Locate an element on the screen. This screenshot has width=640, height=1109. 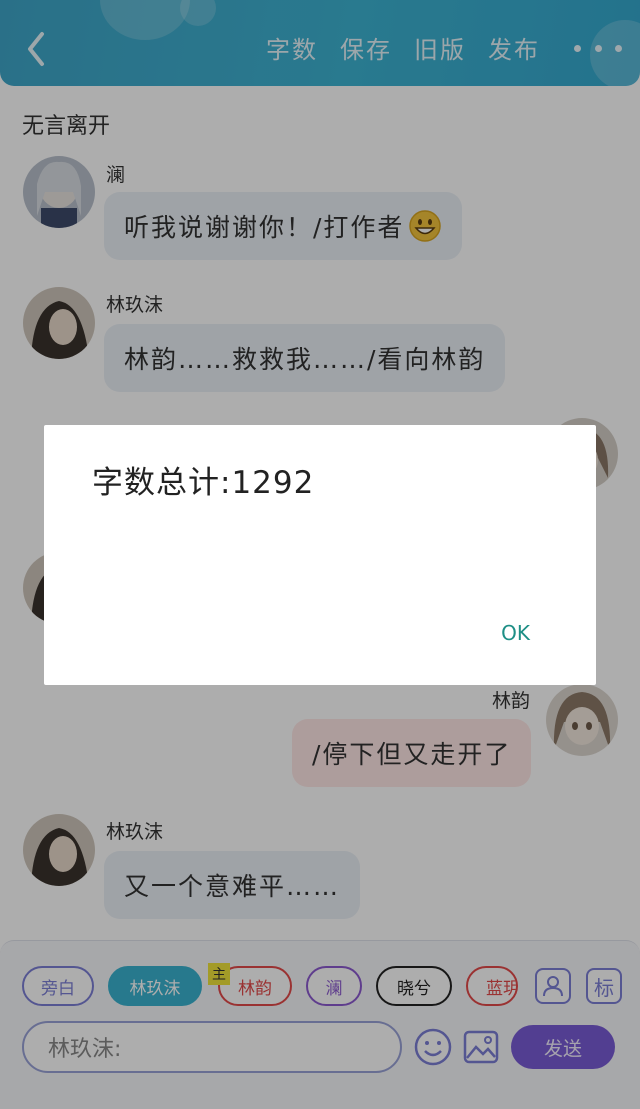
dialog-message: 字数总计:1292 is located at coordinates (203, 483).